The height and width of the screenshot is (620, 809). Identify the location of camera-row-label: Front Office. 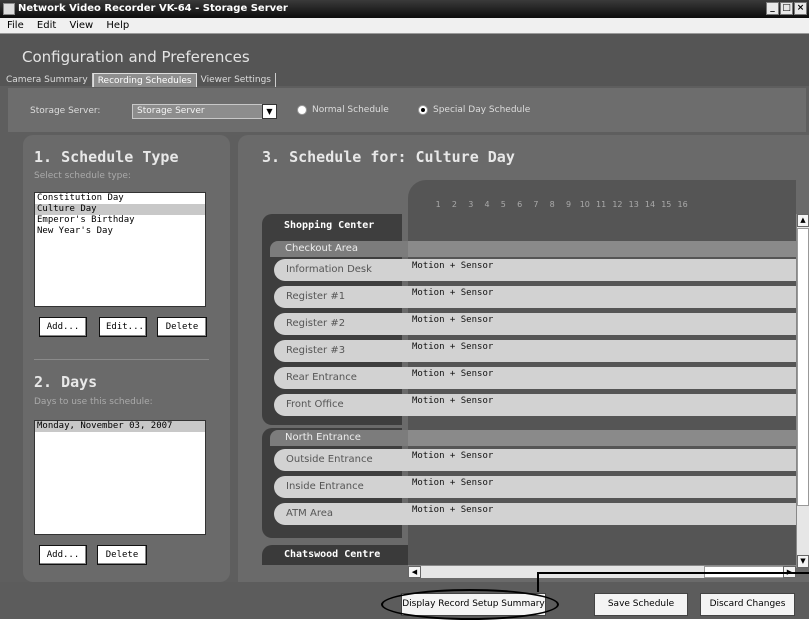
(341, 405).